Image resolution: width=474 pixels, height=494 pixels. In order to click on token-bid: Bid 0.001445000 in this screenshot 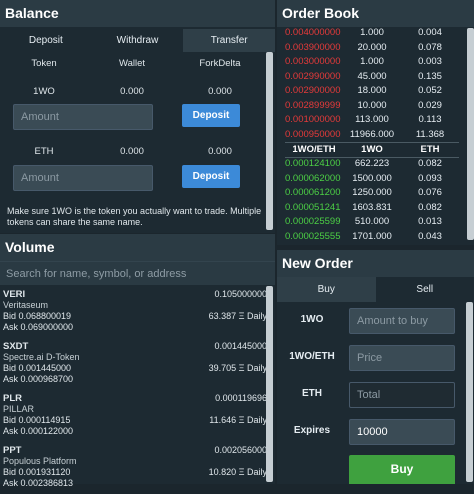, I will do `click(37, 368)`.